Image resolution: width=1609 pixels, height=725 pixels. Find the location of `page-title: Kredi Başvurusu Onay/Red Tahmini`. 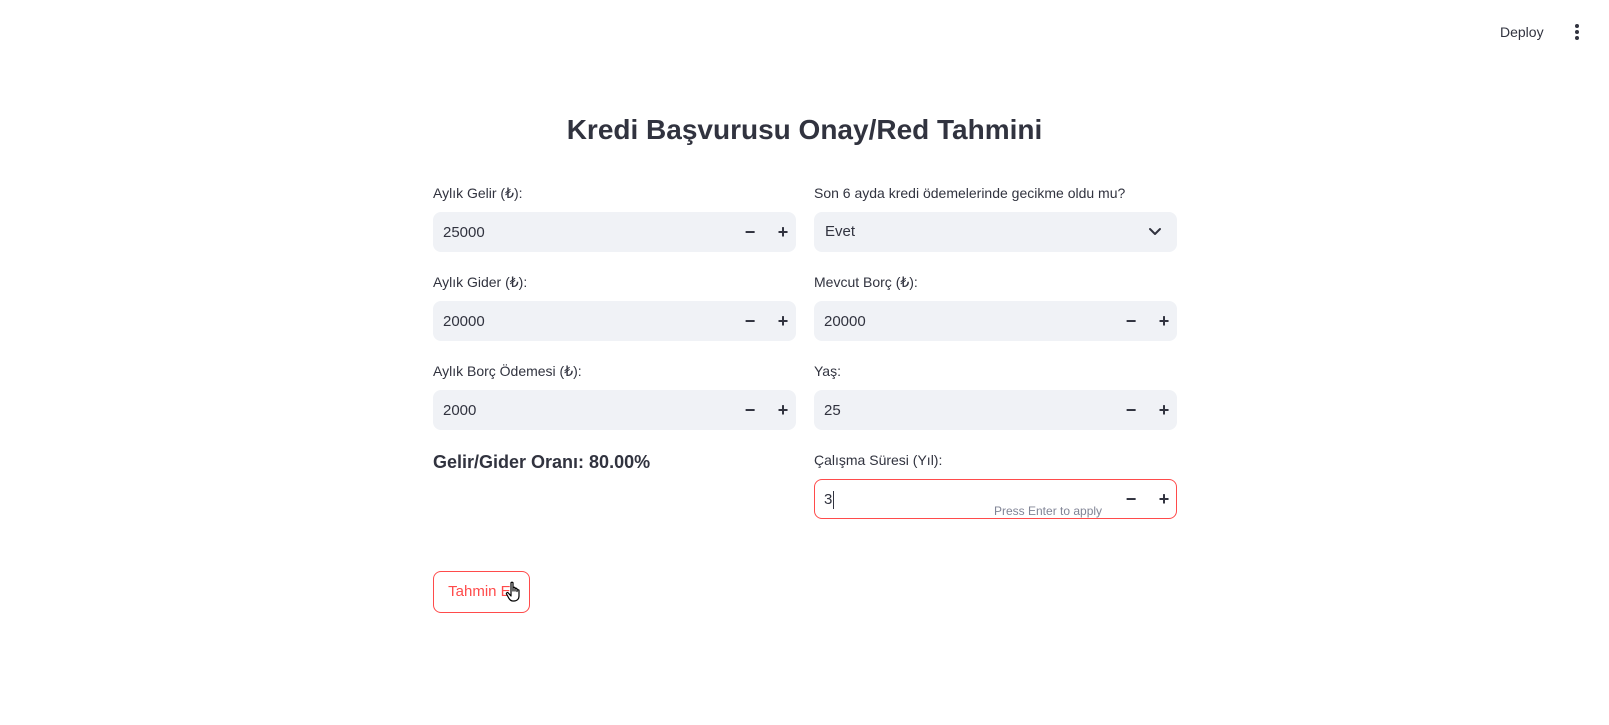

page-title: Kredi Başvurusu Onay/Red Tahmini is located at coordinates (804, 129).